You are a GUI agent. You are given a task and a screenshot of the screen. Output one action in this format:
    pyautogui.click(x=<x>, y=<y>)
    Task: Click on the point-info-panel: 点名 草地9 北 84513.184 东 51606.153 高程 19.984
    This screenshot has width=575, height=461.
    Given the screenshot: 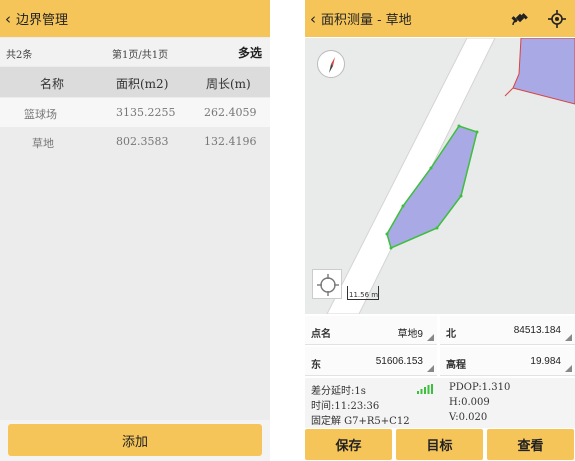 What is the action you would take?
    pyautogui.click(x=440, y=346)
    